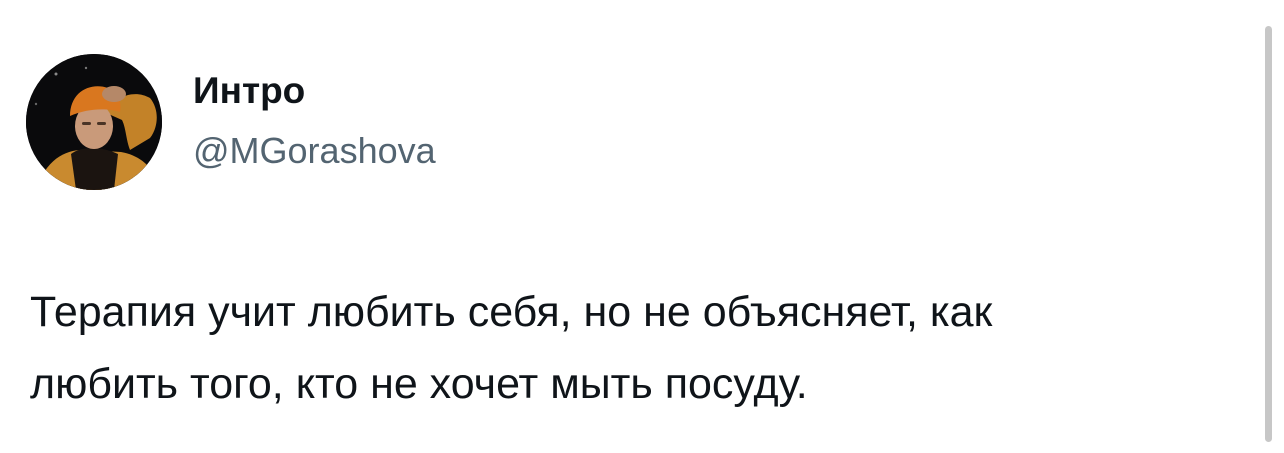 The width and height of the screenshot is (1284, 453). Describe the element at coordinates (419, 384) in the screenshot. I see `tweet-text-line: любить того, кто не хочет мыть посуду.` at that location.